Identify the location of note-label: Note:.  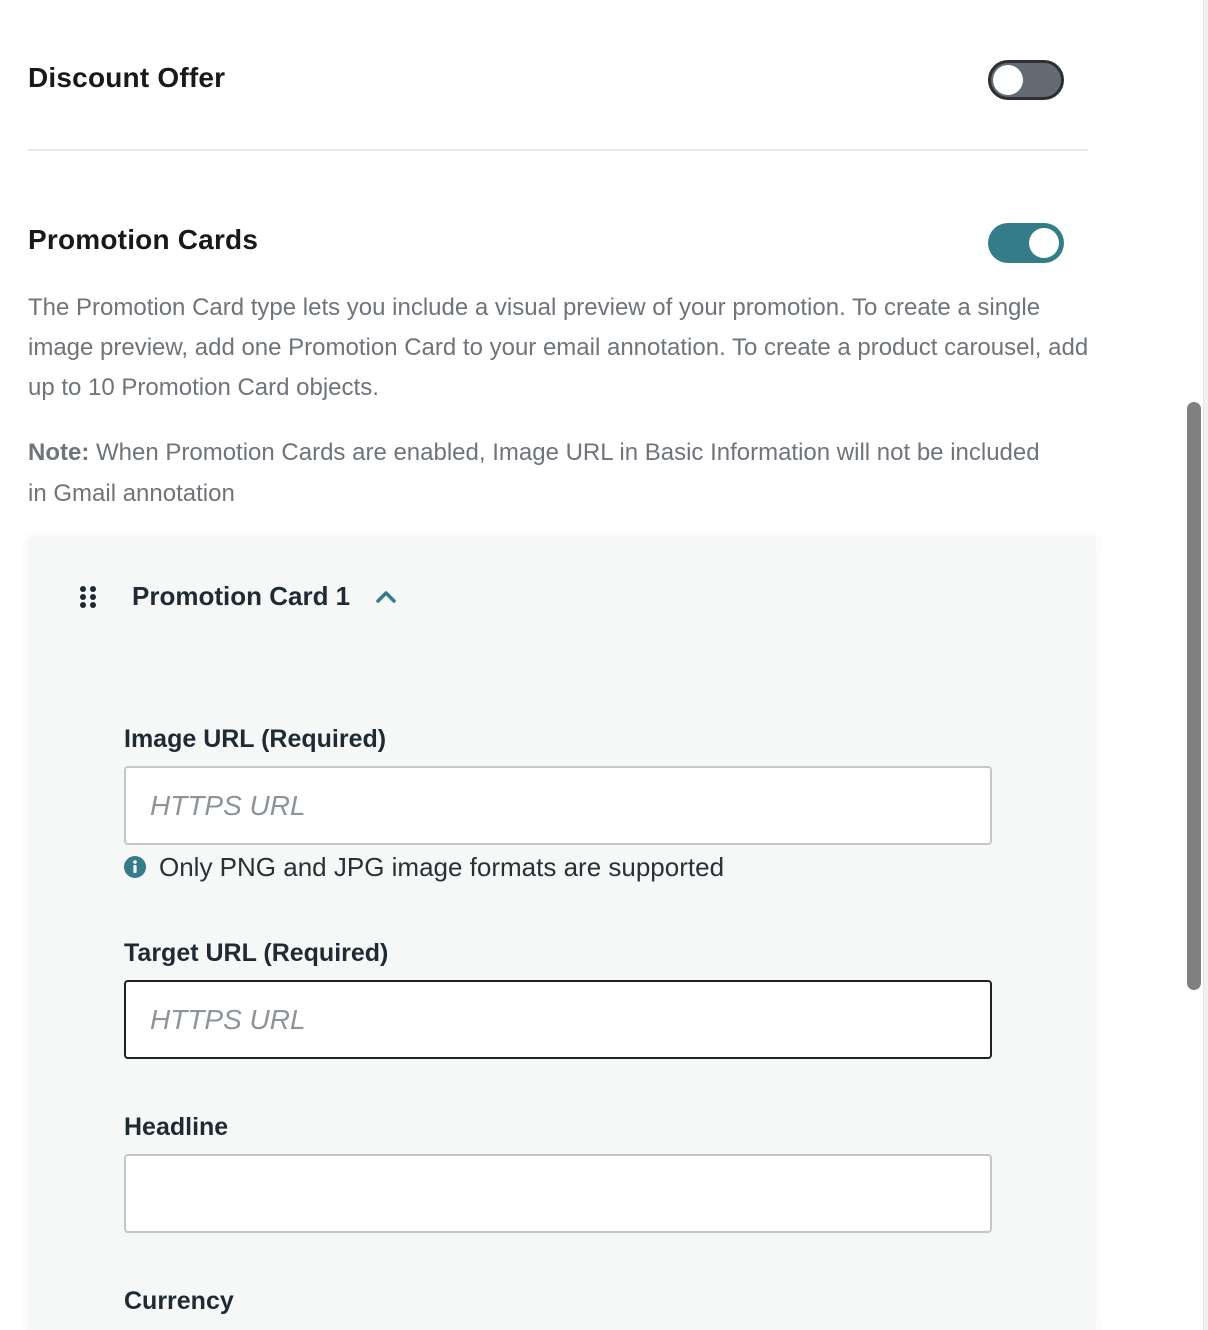
(59, 452).